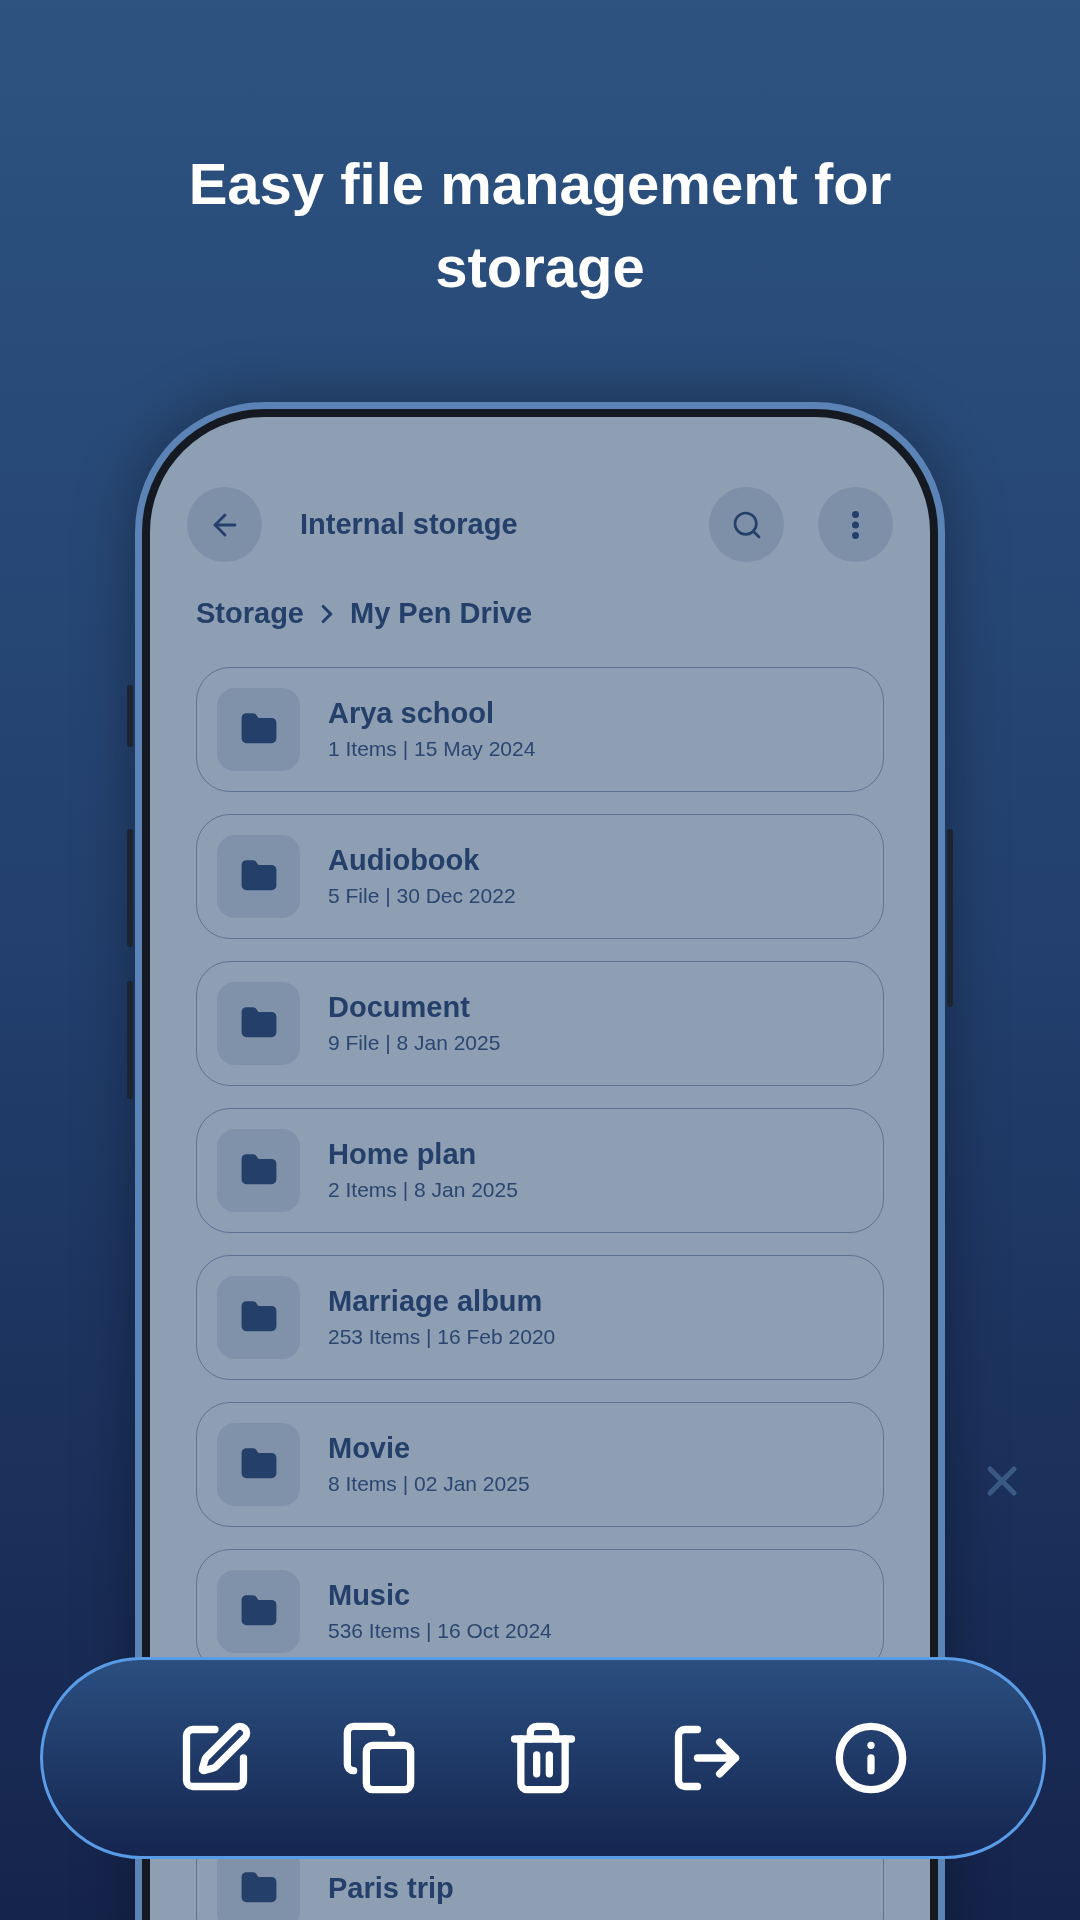 This screenshot has width=1080, height=1920. I want to click on folder-details: 9 File | 8 Jan 2025, so click(414, 1043).